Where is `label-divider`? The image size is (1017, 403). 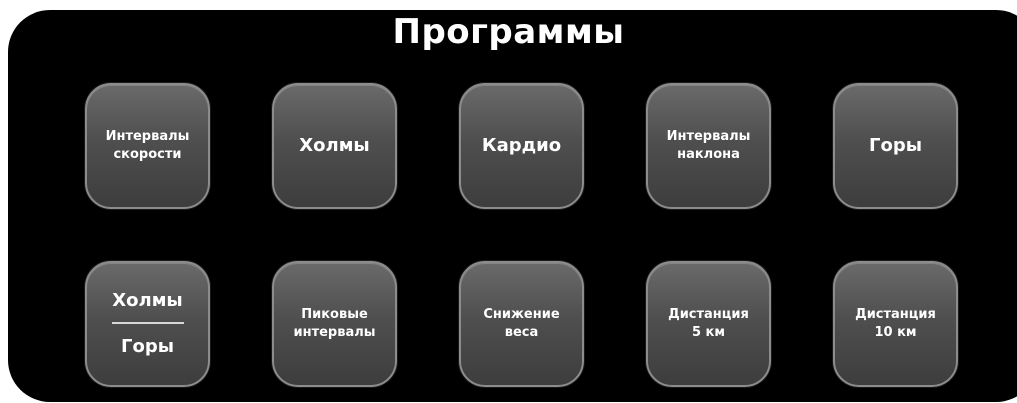 label-divider is located at coordinates (147, 323).